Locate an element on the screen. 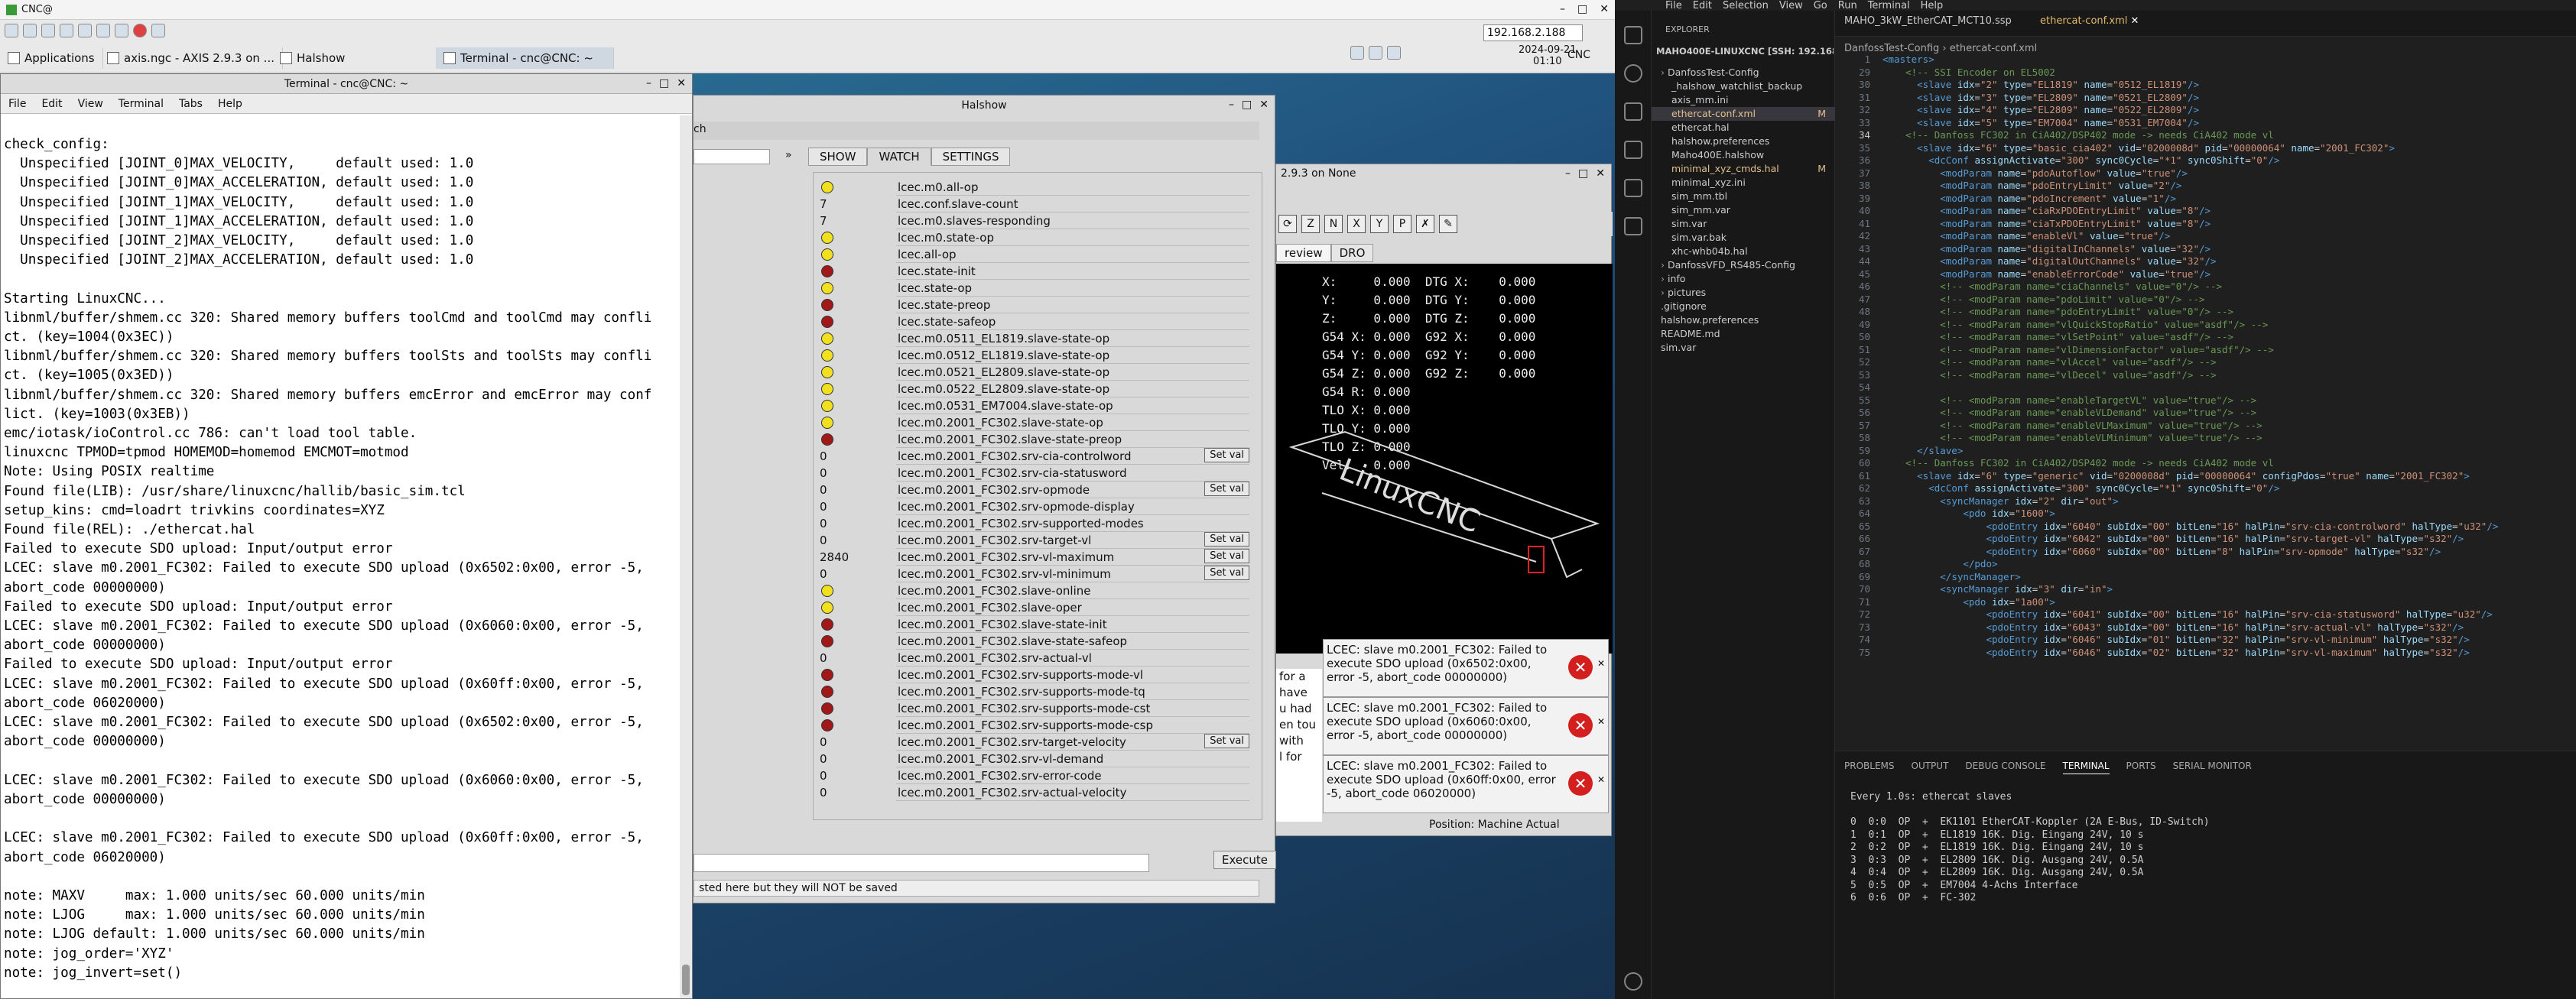  folder-item: › pictures is located at coordinates (1744, 293).